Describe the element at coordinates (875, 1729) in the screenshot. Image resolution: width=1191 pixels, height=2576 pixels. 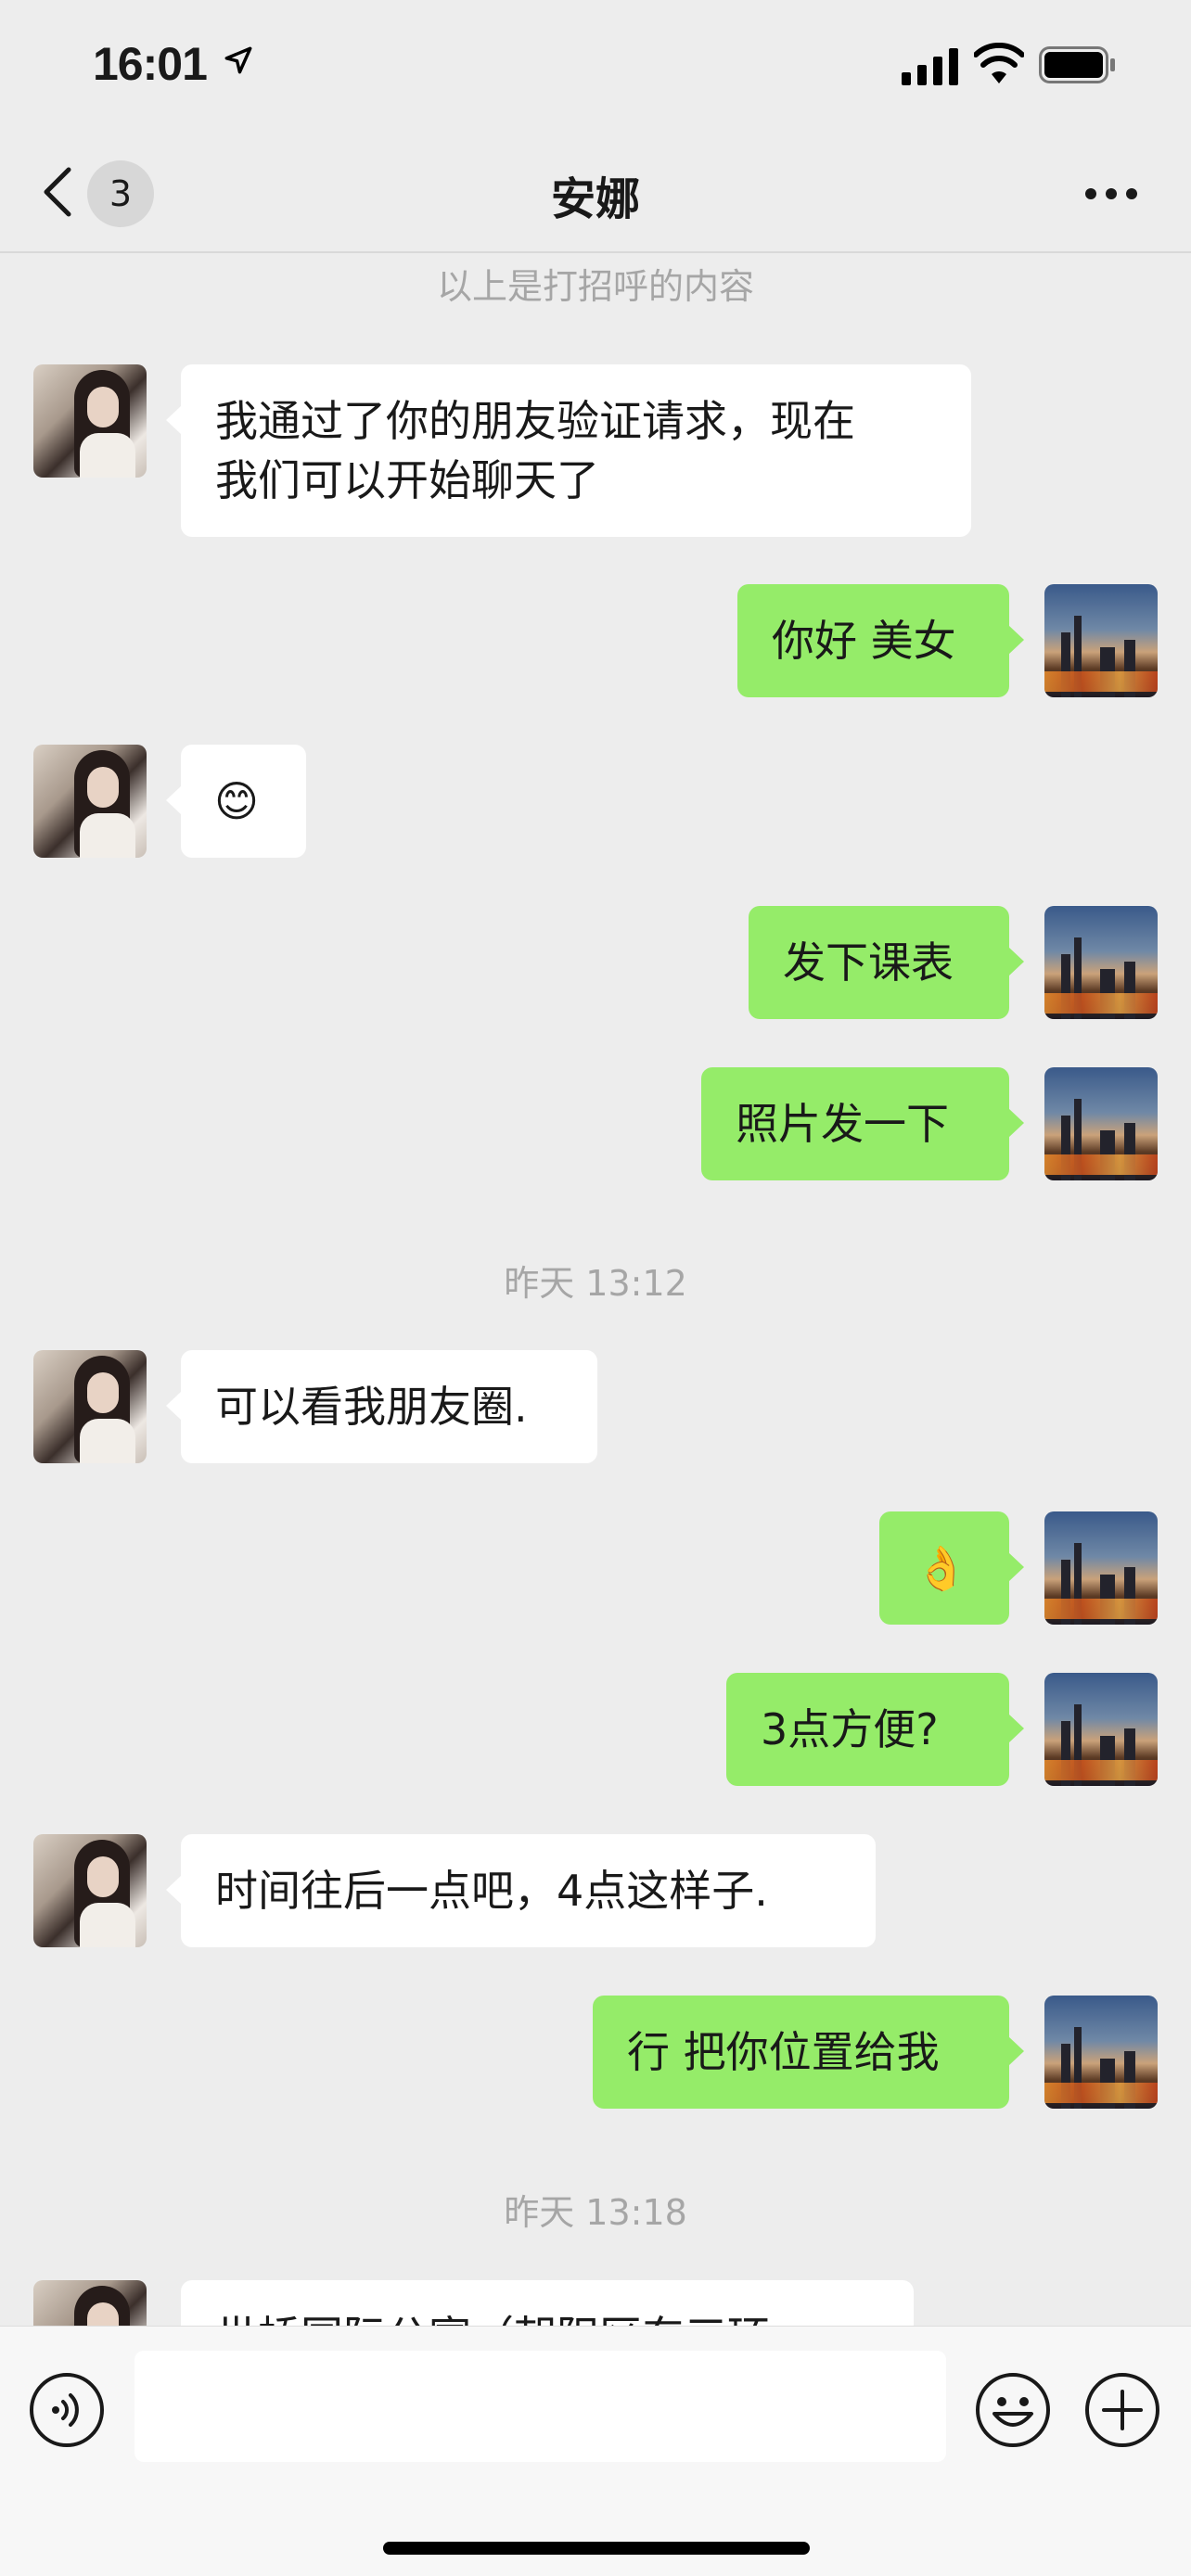
I see `message-bubble-sent: 3点方便?` at that location.